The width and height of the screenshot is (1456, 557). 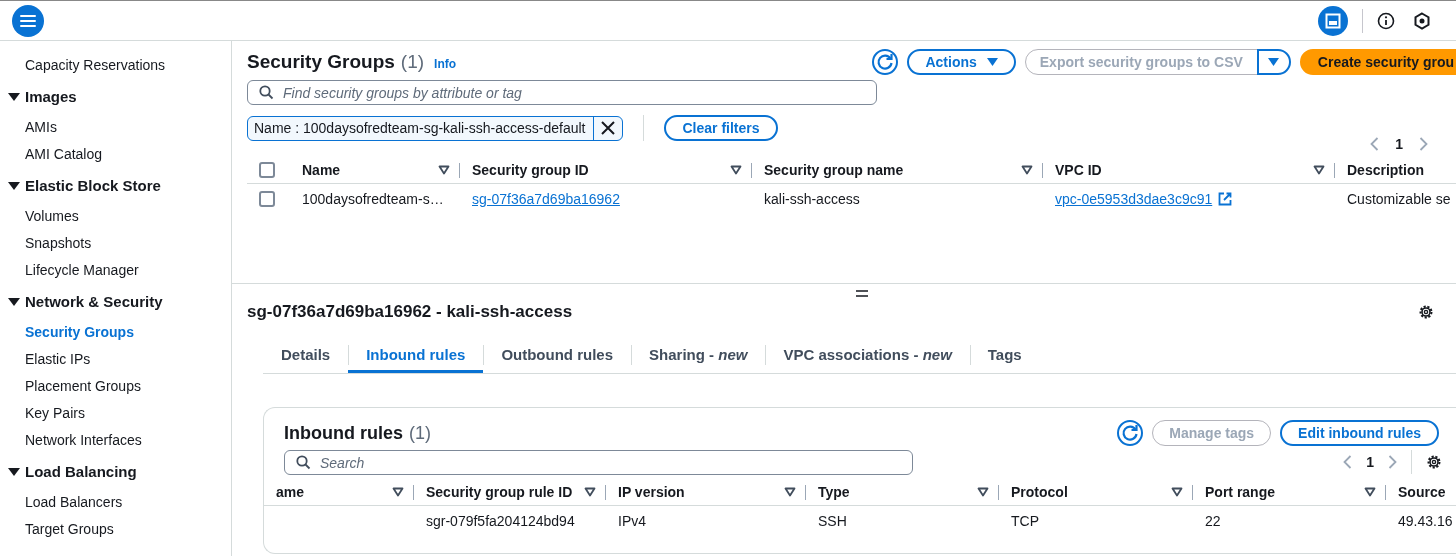 I want to click on detail-title: sg-07f36a7d69ba16962 - kali-ssh-access, so click(x=410, y=312).